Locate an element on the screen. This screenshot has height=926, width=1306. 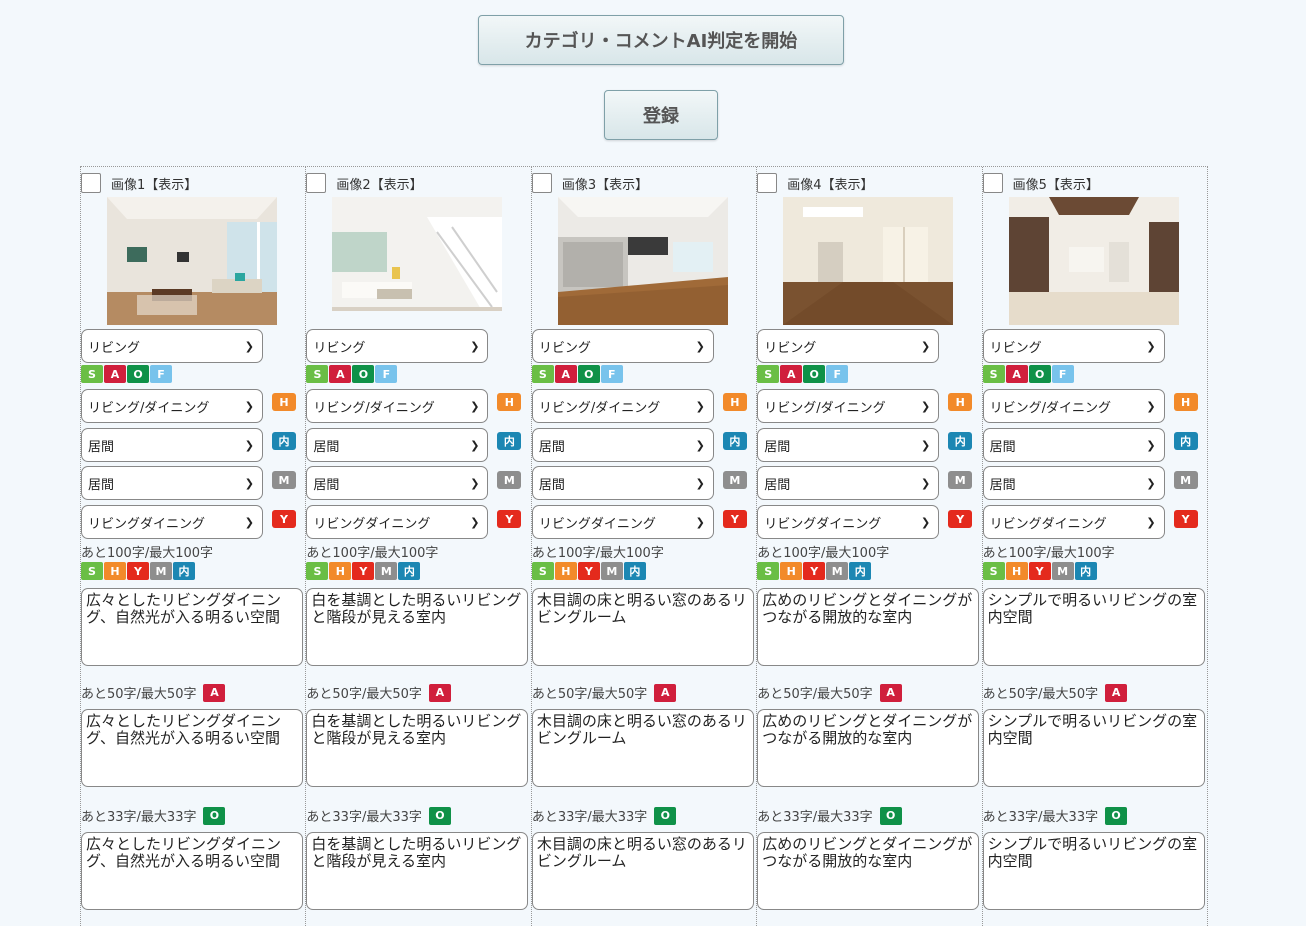
comment-50-textarea: 広々としたリビングダイニング、自然光が入る明るい空間 is located at coordinates (192, 748).